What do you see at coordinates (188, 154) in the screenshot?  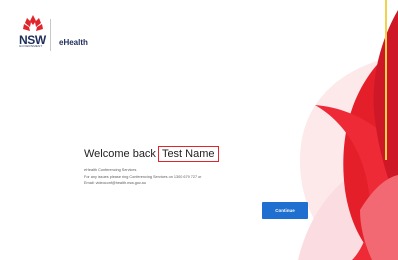 I see `user-name-highlight: Test Name` at bounding box center [188, 154].